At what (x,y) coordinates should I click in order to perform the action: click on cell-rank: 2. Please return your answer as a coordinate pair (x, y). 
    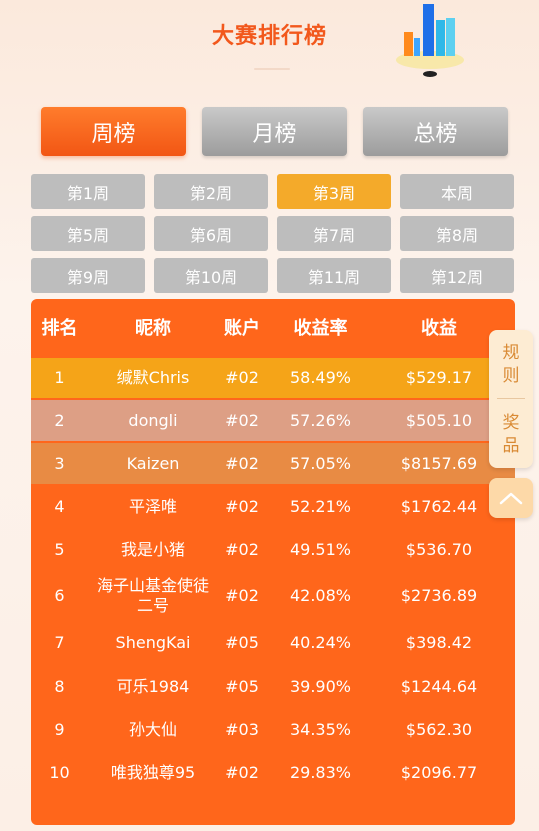
    Looking at the image, I should click on (59, 420).